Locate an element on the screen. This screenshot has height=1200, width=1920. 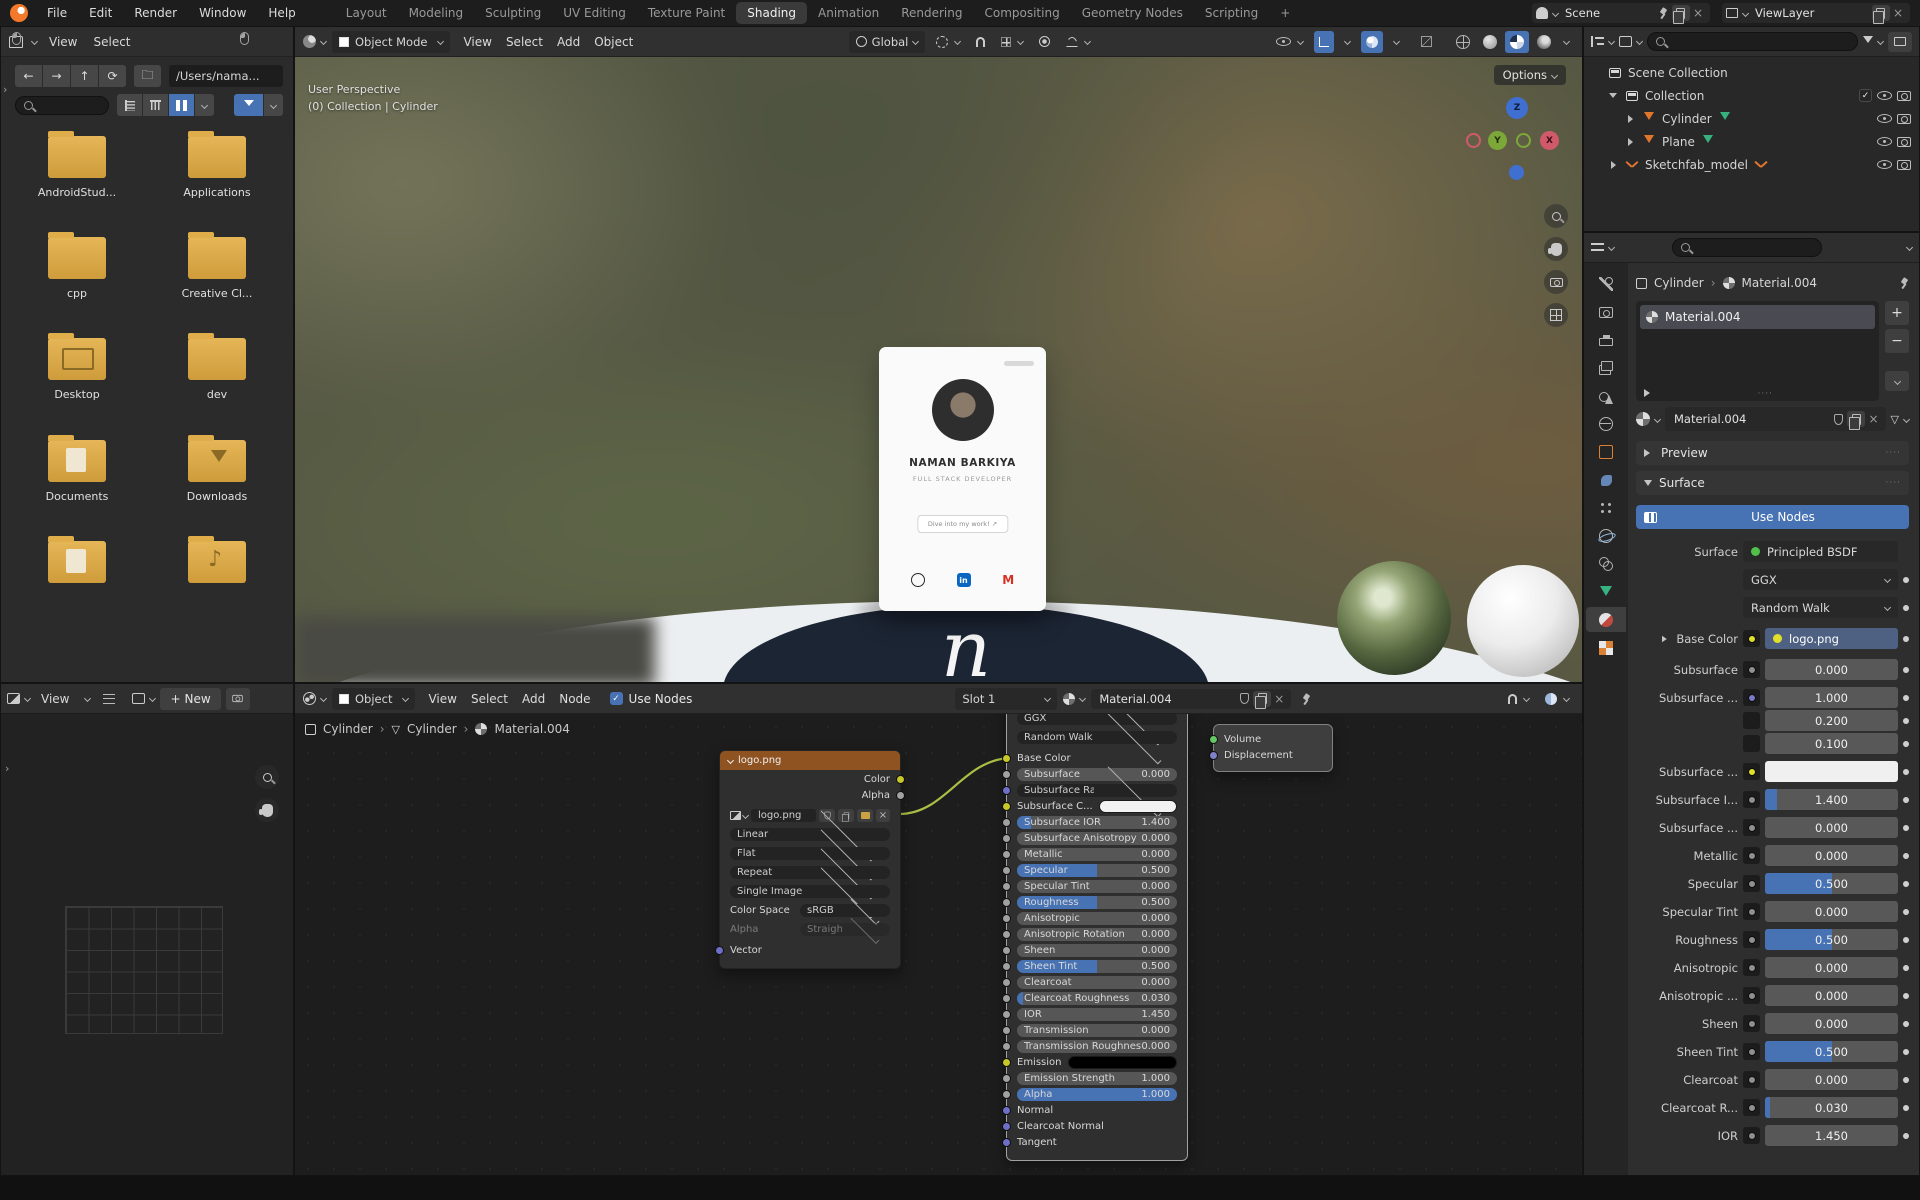
alpha-output-socket is located at coordinates (900, 795).